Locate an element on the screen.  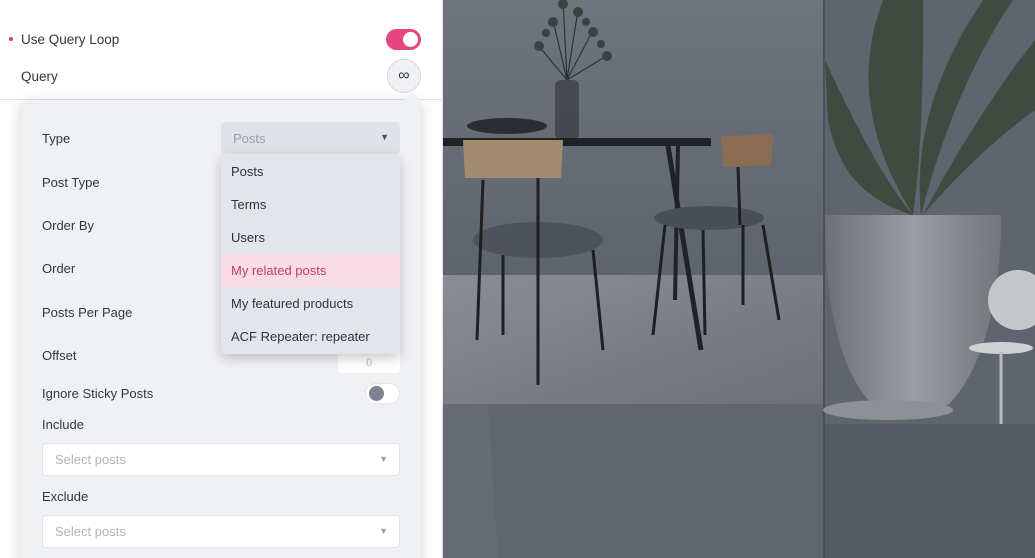
type-select: Posts ▼ is located at coordinates (310, 138).